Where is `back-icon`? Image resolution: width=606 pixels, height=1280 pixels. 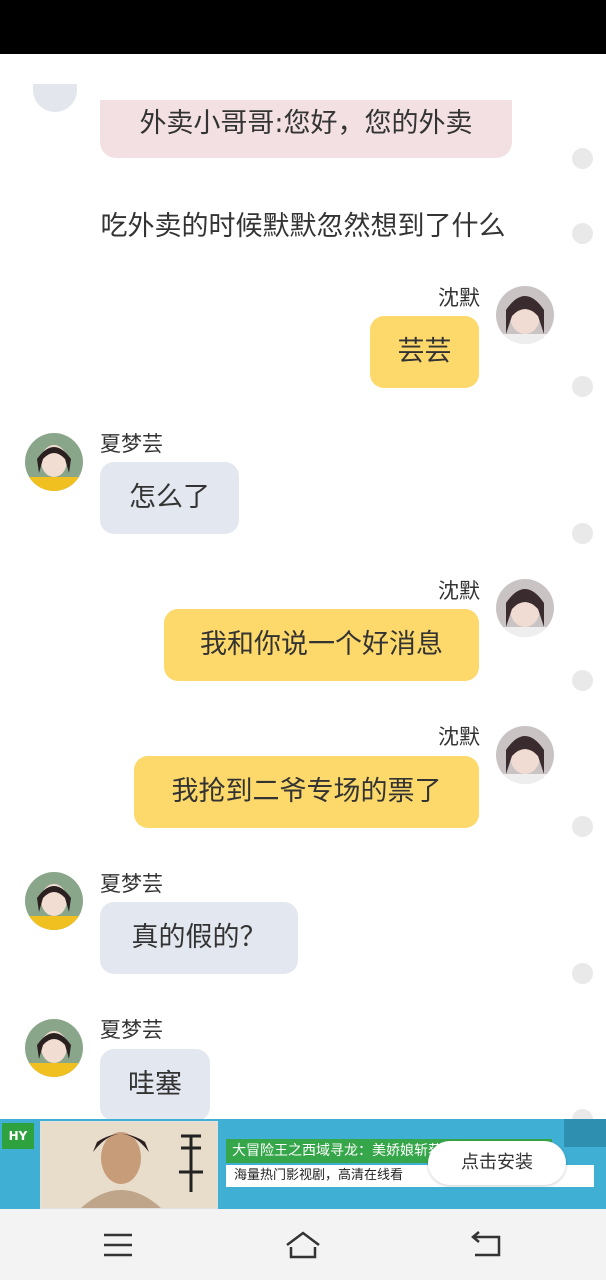 back-icon is located at coordinates (487, 1245).